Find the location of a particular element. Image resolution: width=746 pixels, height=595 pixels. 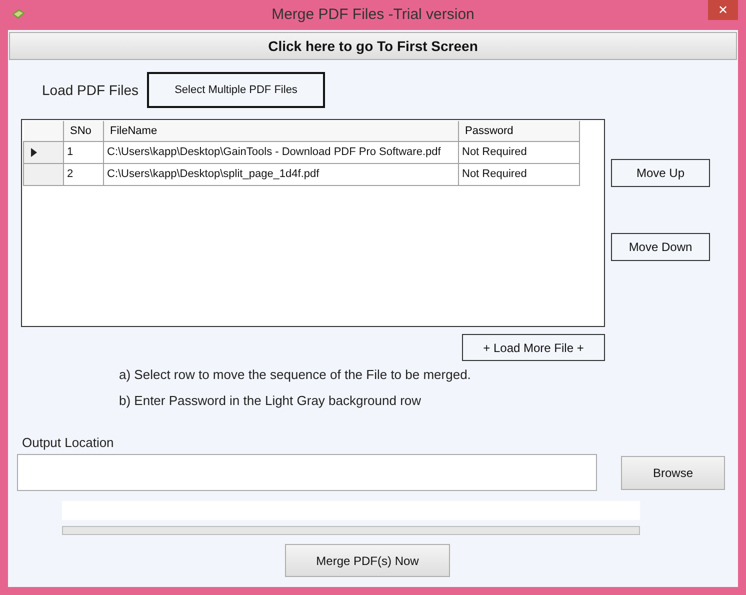

instruction-text: b) Enter Password in the Light Gray background row is located at coordinates (270, 400).